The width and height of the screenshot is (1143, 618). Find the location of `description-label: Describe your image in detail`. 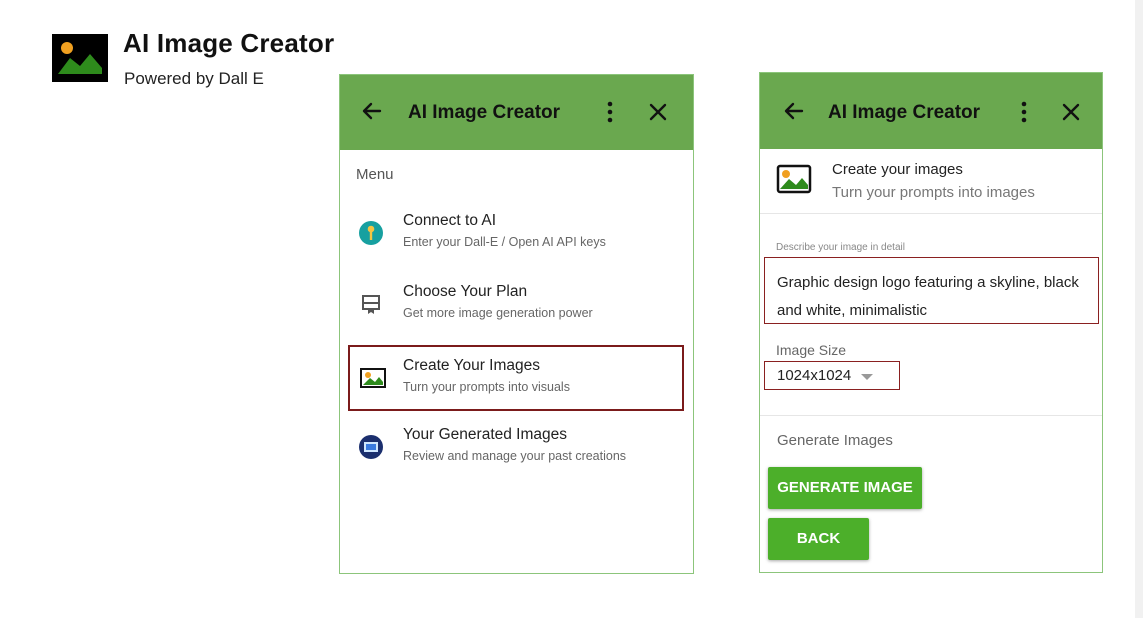

description-label: Describe your image in detail is located at coordinates (840, 247).